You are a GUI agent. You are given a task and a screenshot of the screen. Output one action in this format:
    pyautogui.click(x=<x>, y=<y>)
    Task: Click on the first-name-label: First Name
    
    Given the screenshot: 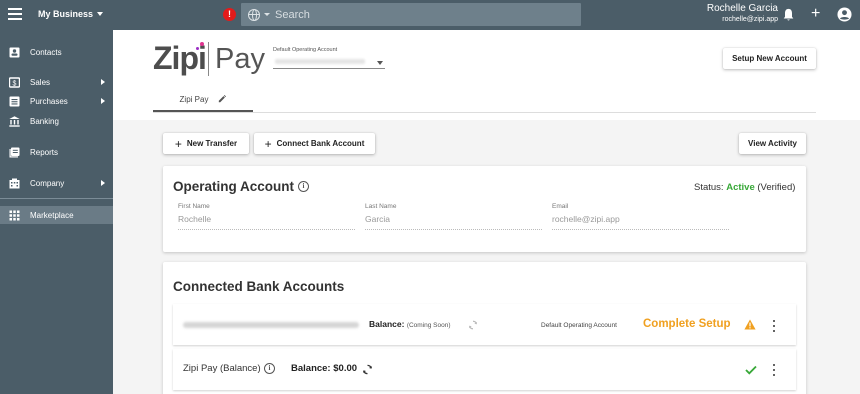 What is the action you would take?
    pyautogui.click(x=194, y=206)
    